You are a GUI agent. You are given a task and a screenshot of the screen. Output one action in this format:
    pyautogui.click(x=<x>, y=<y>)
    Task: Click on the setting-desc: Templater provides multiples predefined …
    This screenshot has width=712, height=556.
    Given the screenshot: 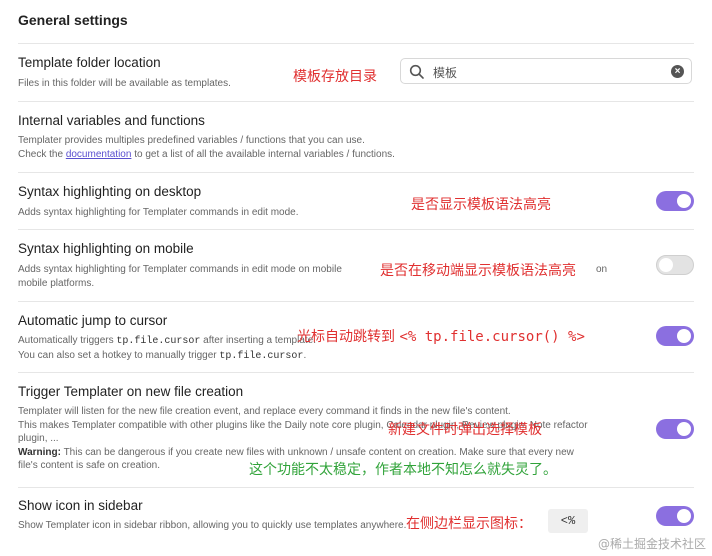 What is the action you would take?
    pyautogui.click(x=206, y=147)
    